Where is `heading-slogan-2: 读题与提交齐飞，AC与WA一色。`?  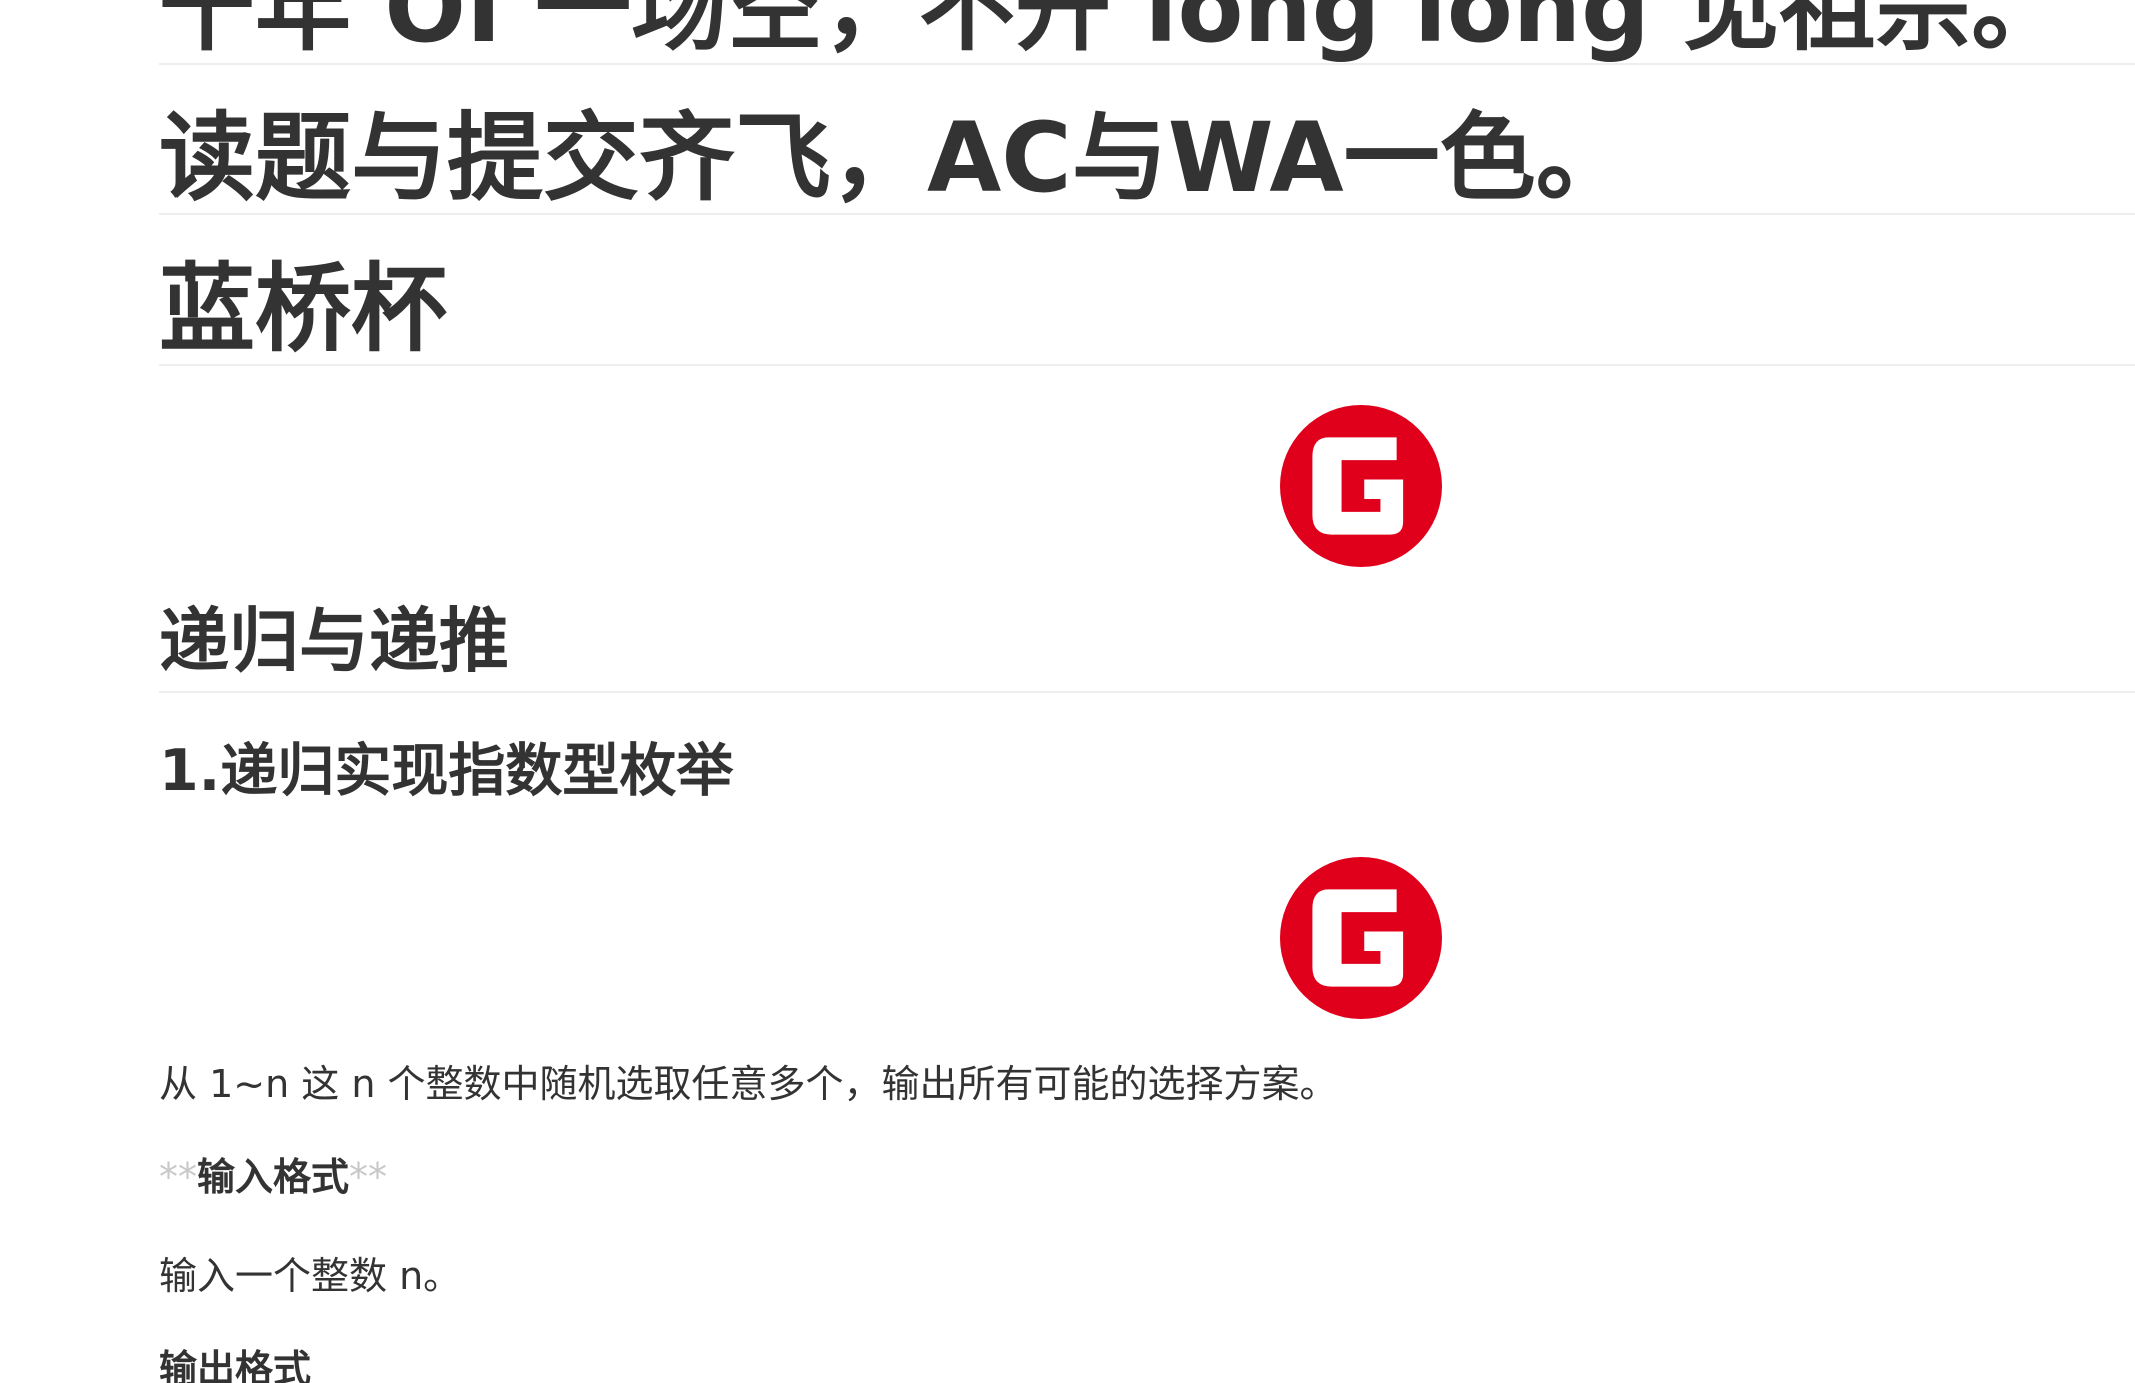 heading-slogan-2: 读题与提交齐飞，AC与WA一色。 is located at coordinates (1147, 162).